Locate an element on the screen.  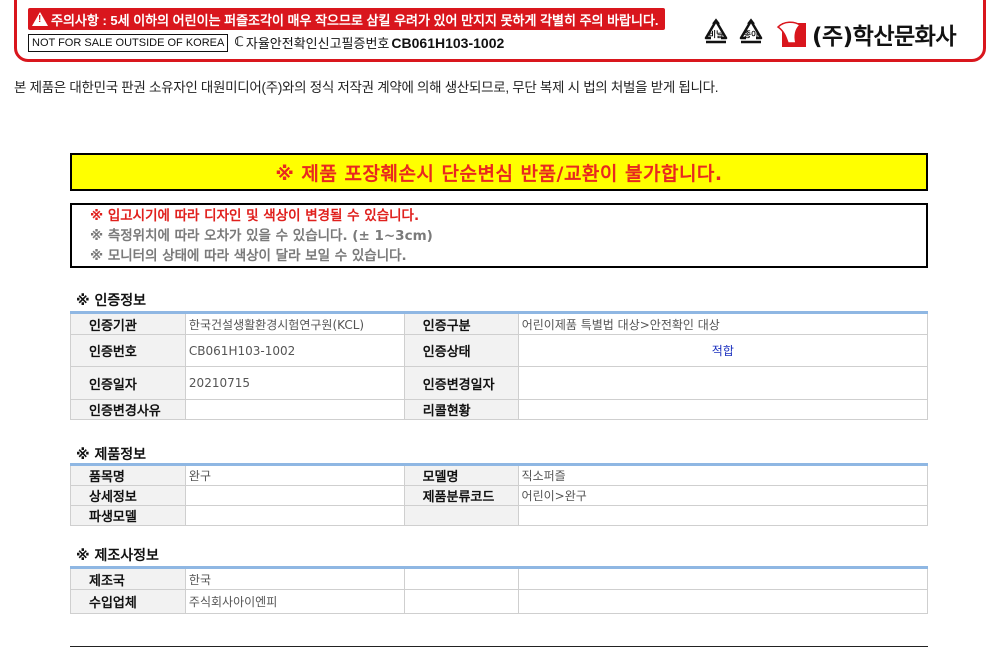
cert-number-code: CB061H103-1002 is located at coordinates (448, 42).